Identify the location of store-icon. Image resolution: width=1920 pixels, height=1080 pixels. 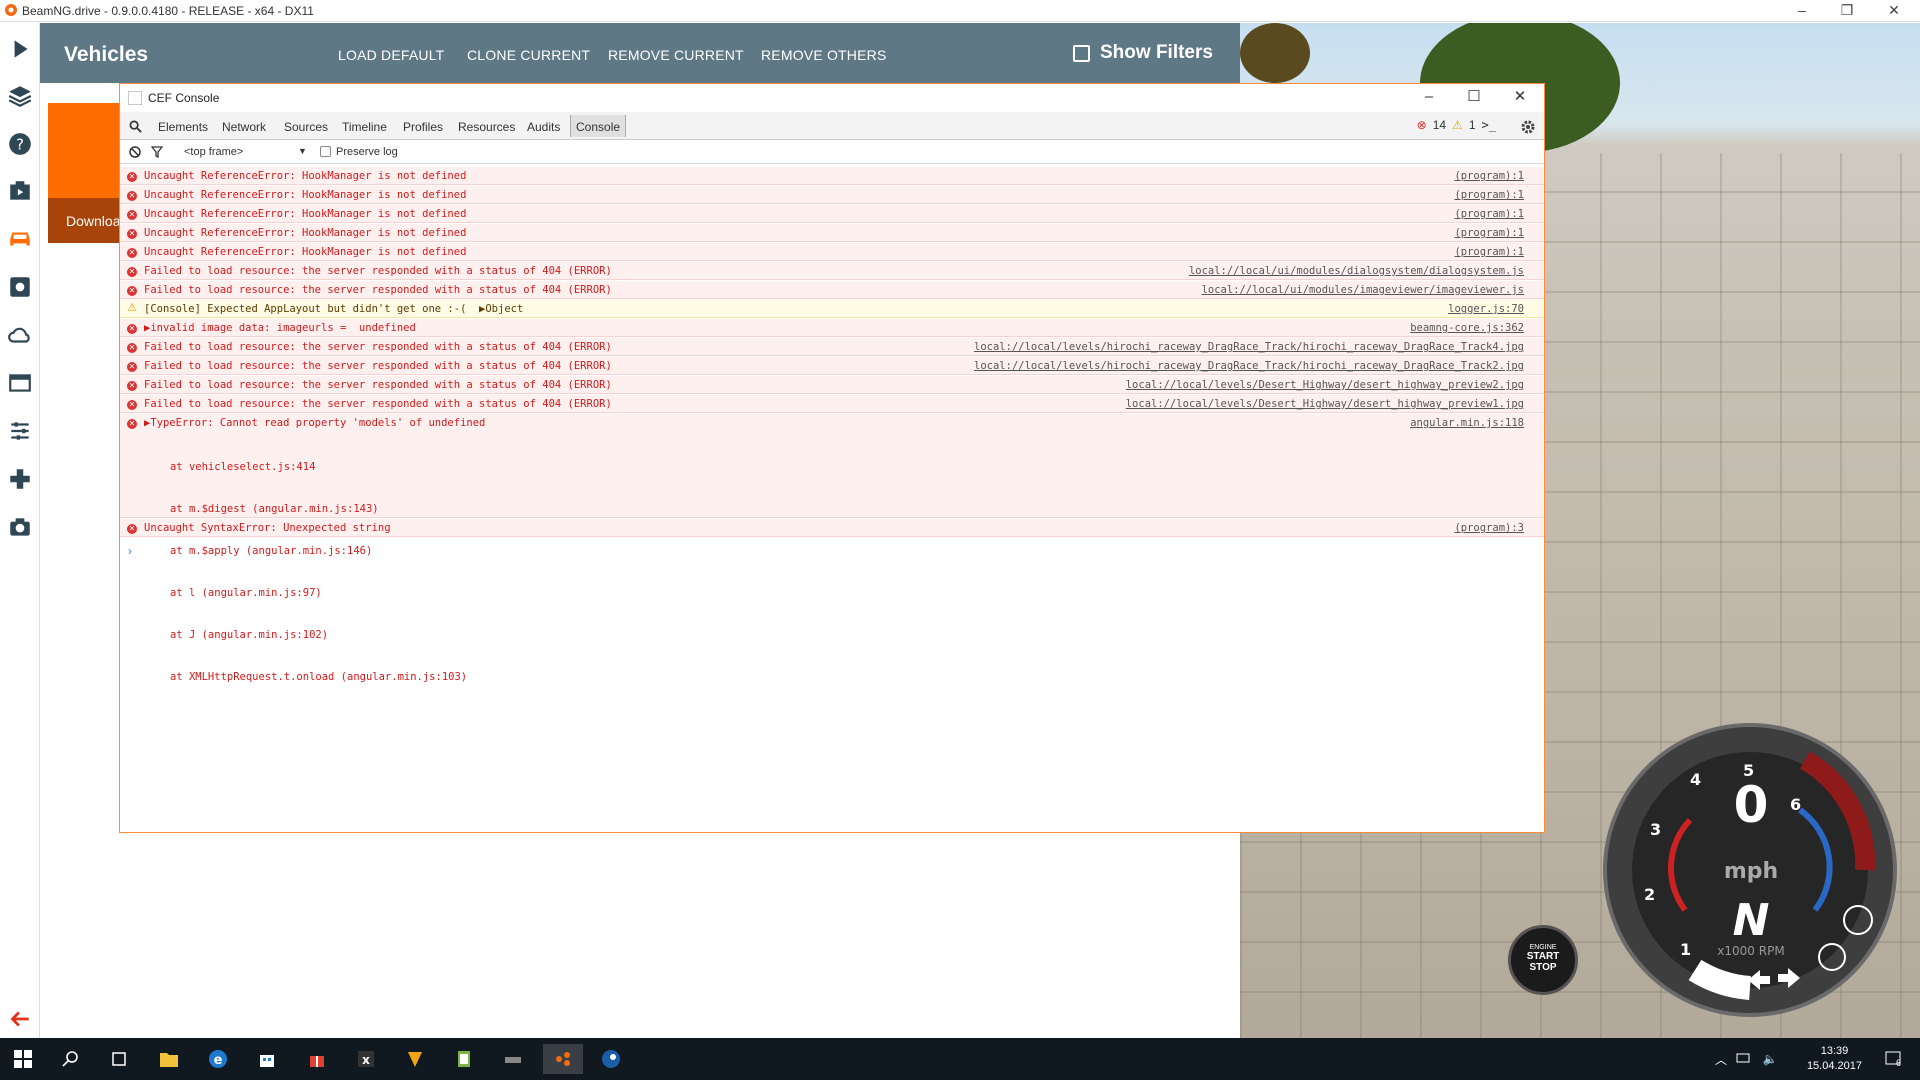
(267, 1059).